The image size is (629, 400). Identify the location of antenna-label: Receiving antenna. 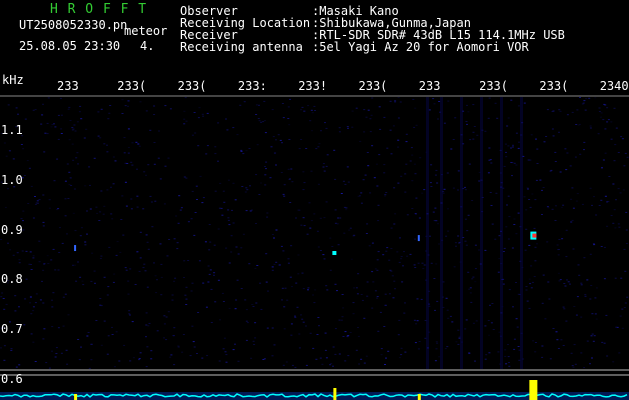
(241, 47).